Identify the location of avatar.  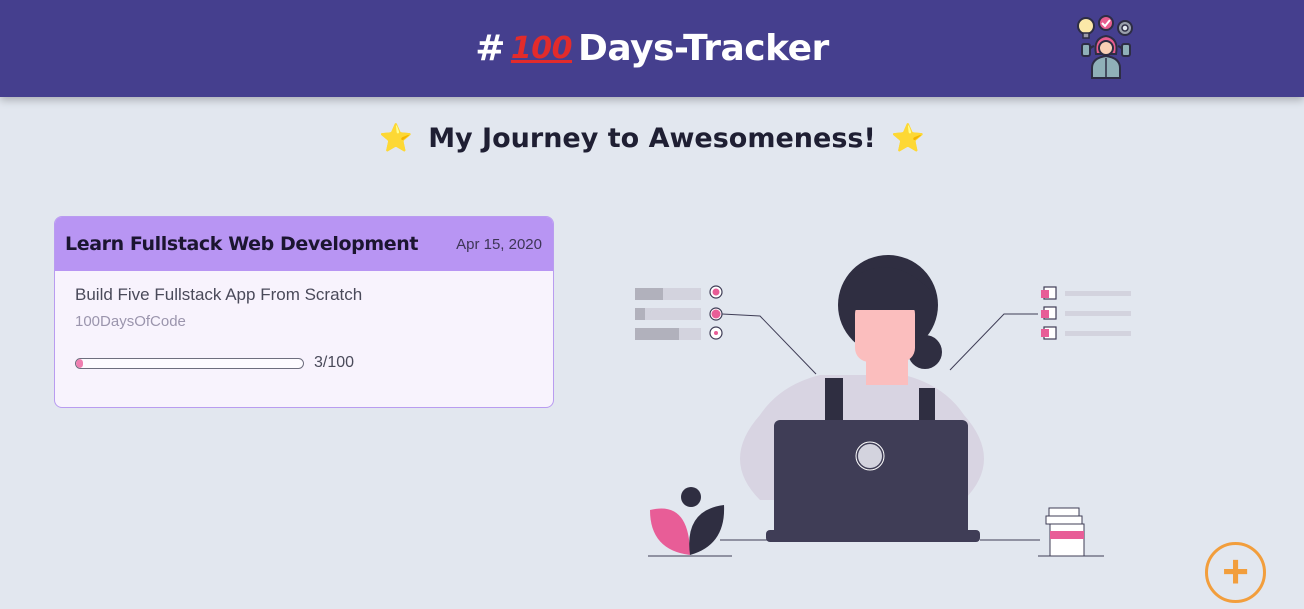
(1106, 47).